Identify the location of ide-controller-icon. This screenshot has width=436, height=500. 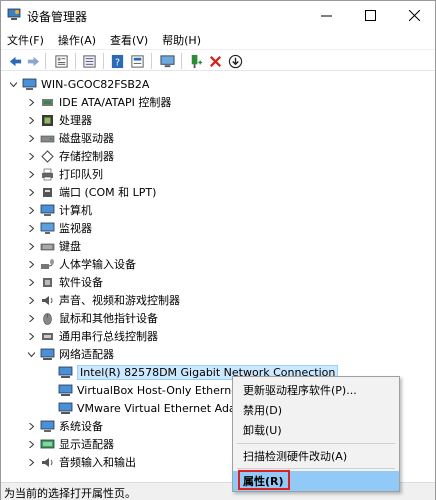
(47, 102).